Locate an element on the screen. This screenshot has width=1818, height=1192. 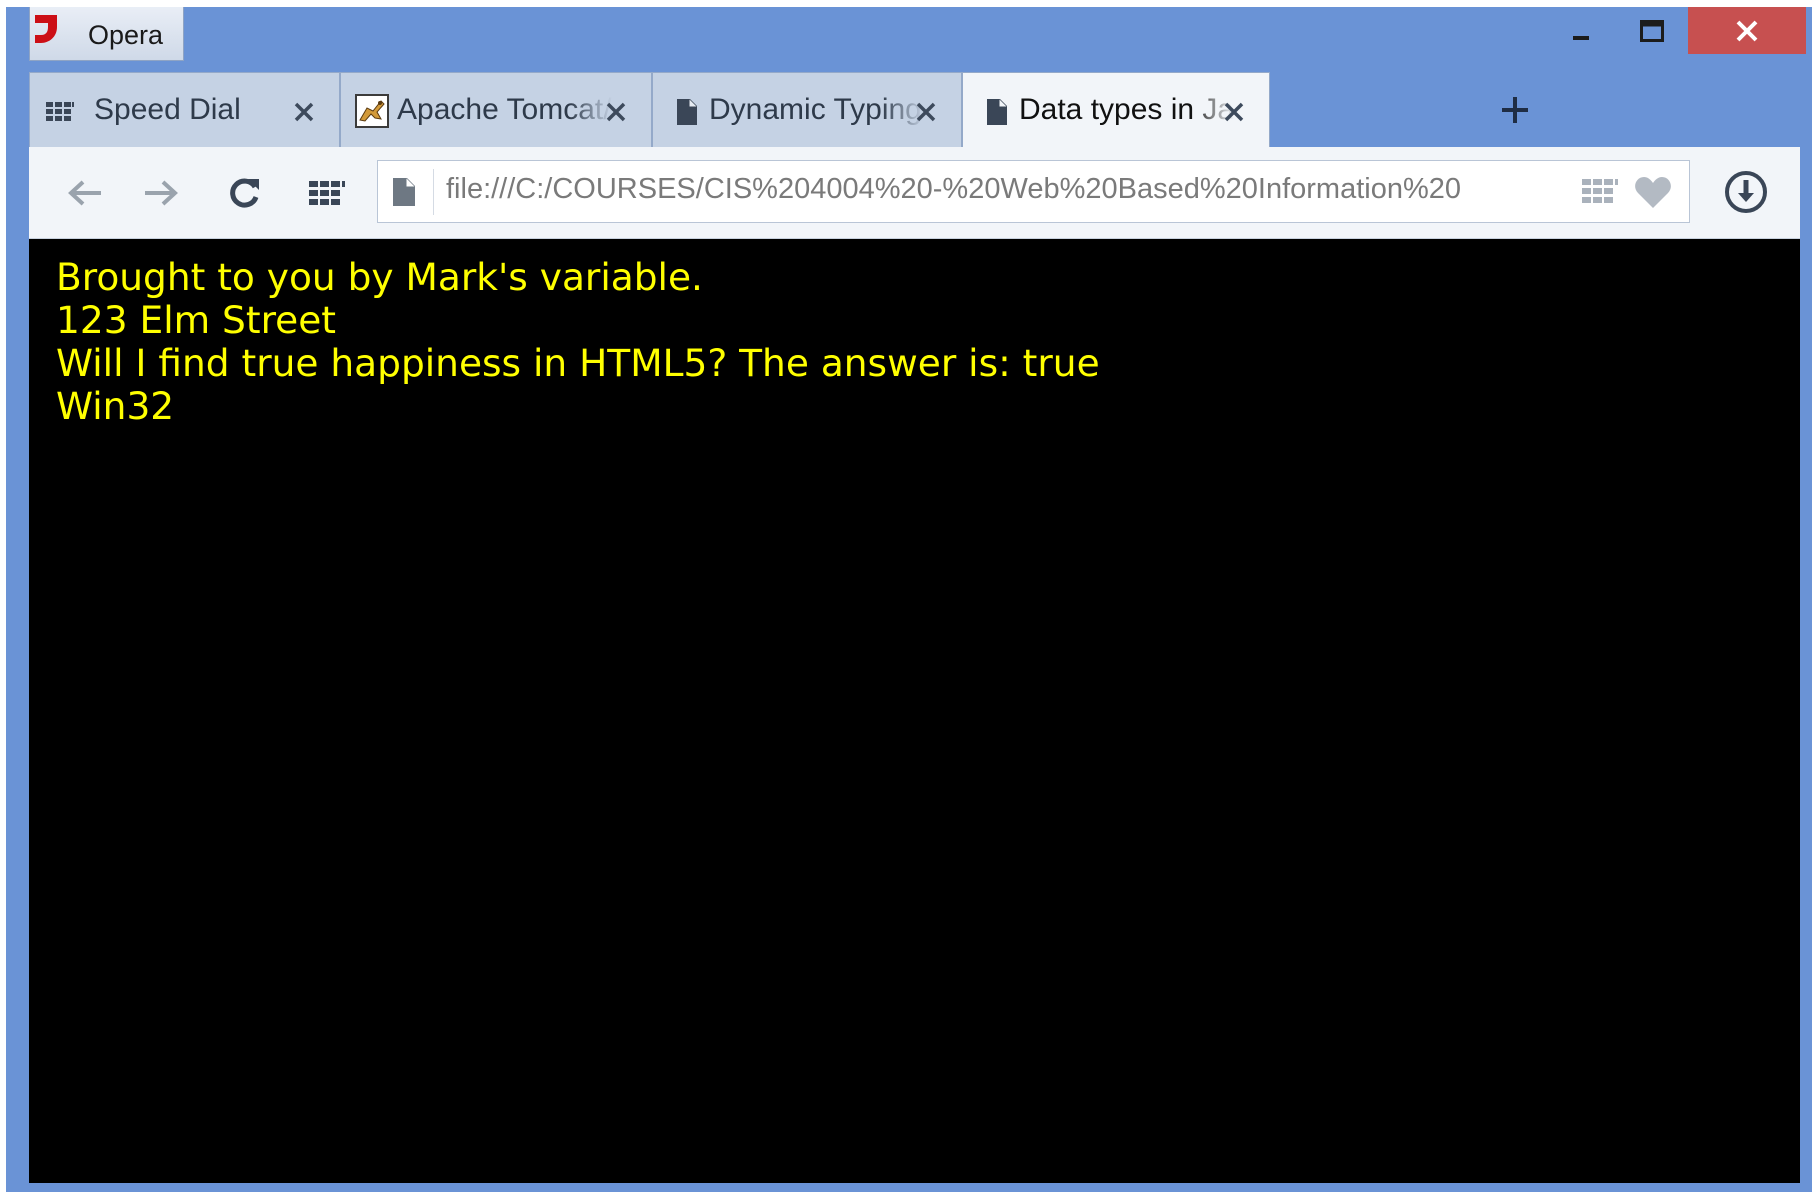
back-button is located at coordinates (85, 193).